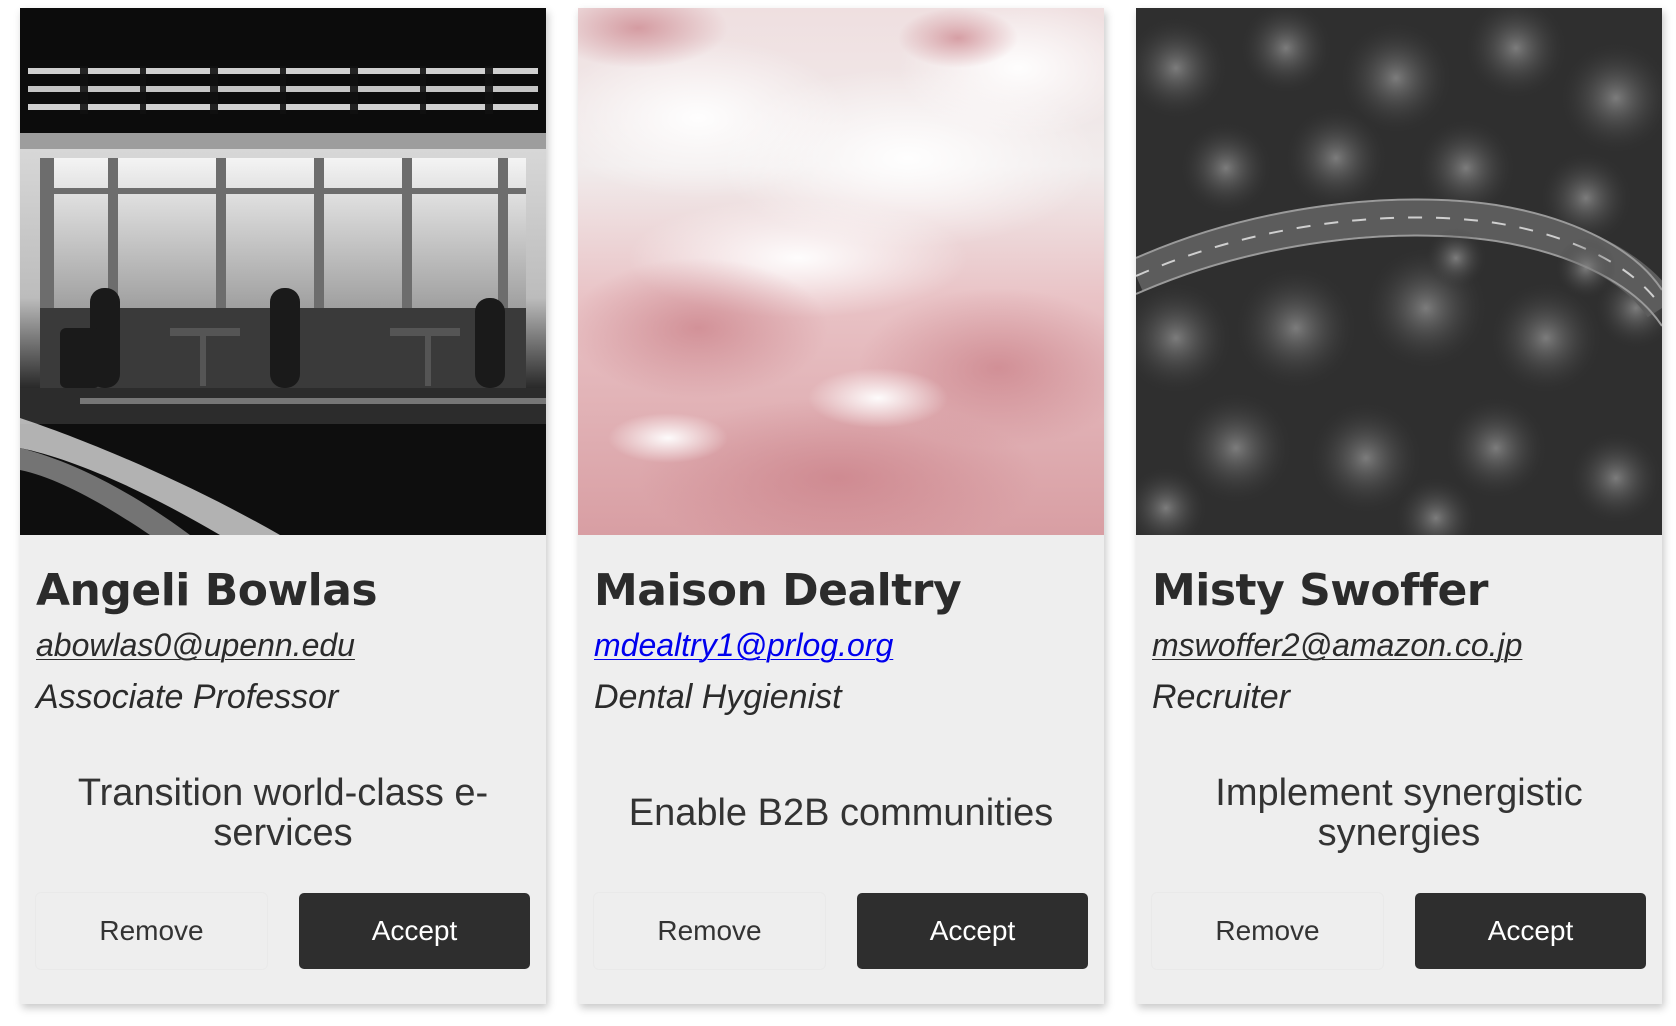 The image size is (1676, 1026). I want to click on profile-email-link: abowlas0@upenn.edu, so click(195, 645).